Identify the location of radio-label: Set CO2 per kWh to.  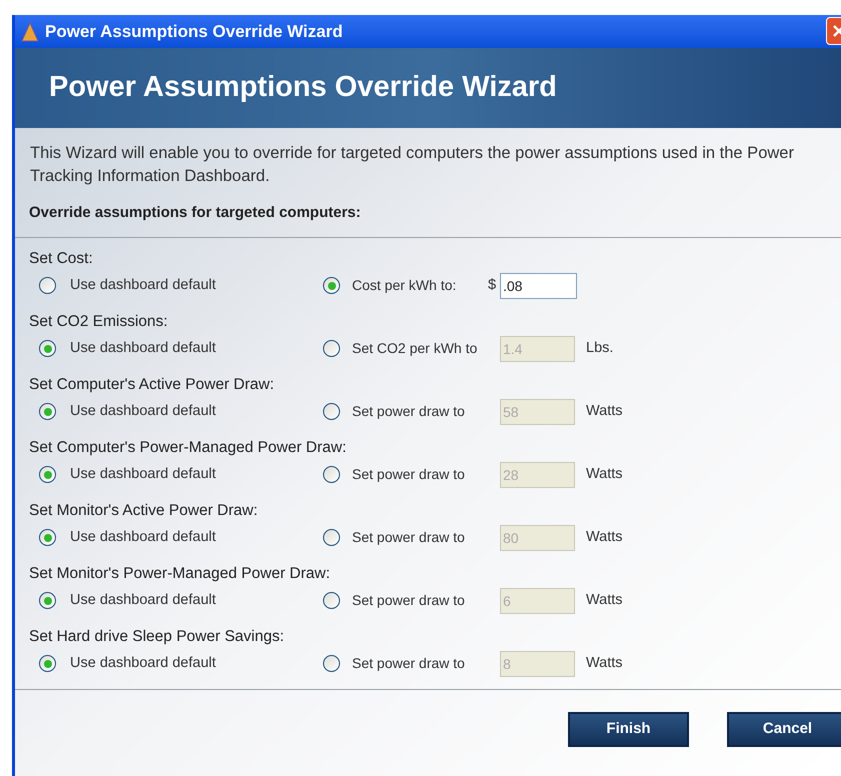
(415, 348).